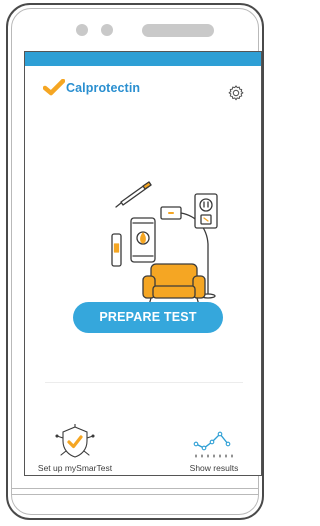 This screenshot has height=526, width=320. I want to click on home-test-kit-illustration, so click(164, 243).